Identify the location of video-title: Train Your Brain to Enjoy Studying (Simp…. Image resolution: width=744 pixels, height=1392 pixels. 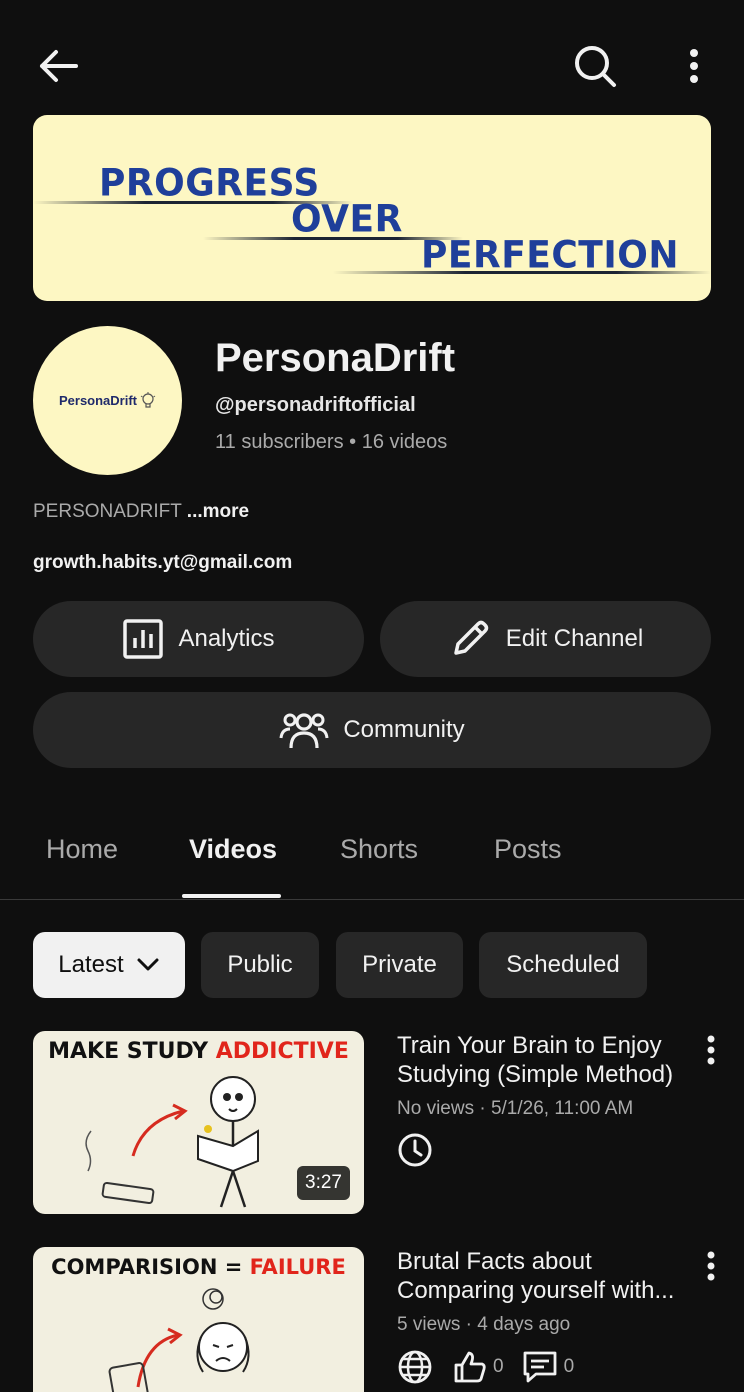
(544, 1060).